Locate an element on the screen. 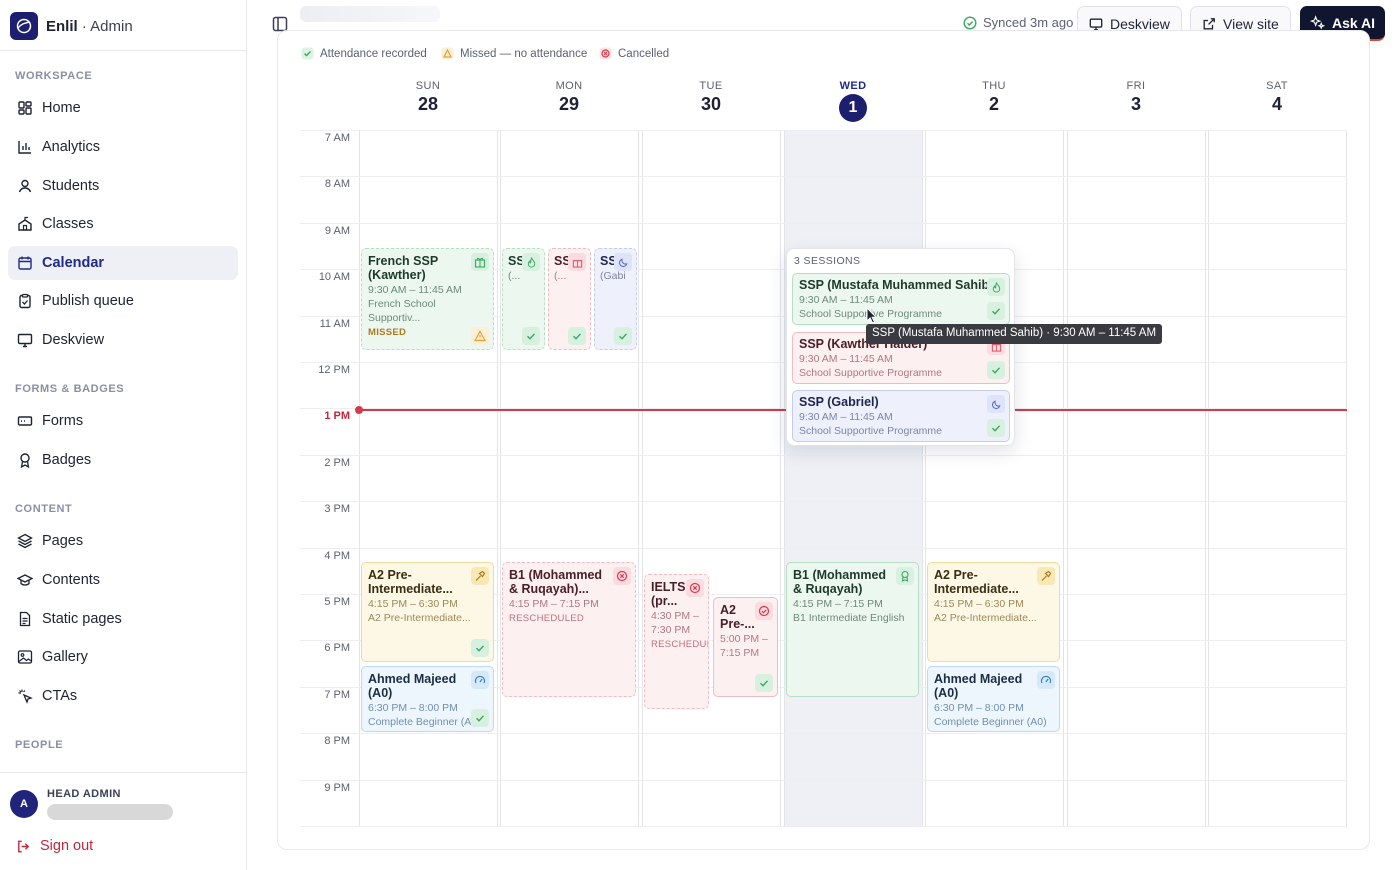 The height and width of the screenshot is (870, 1400). hour-label: 11 AM is located at coordinates (334, 324).